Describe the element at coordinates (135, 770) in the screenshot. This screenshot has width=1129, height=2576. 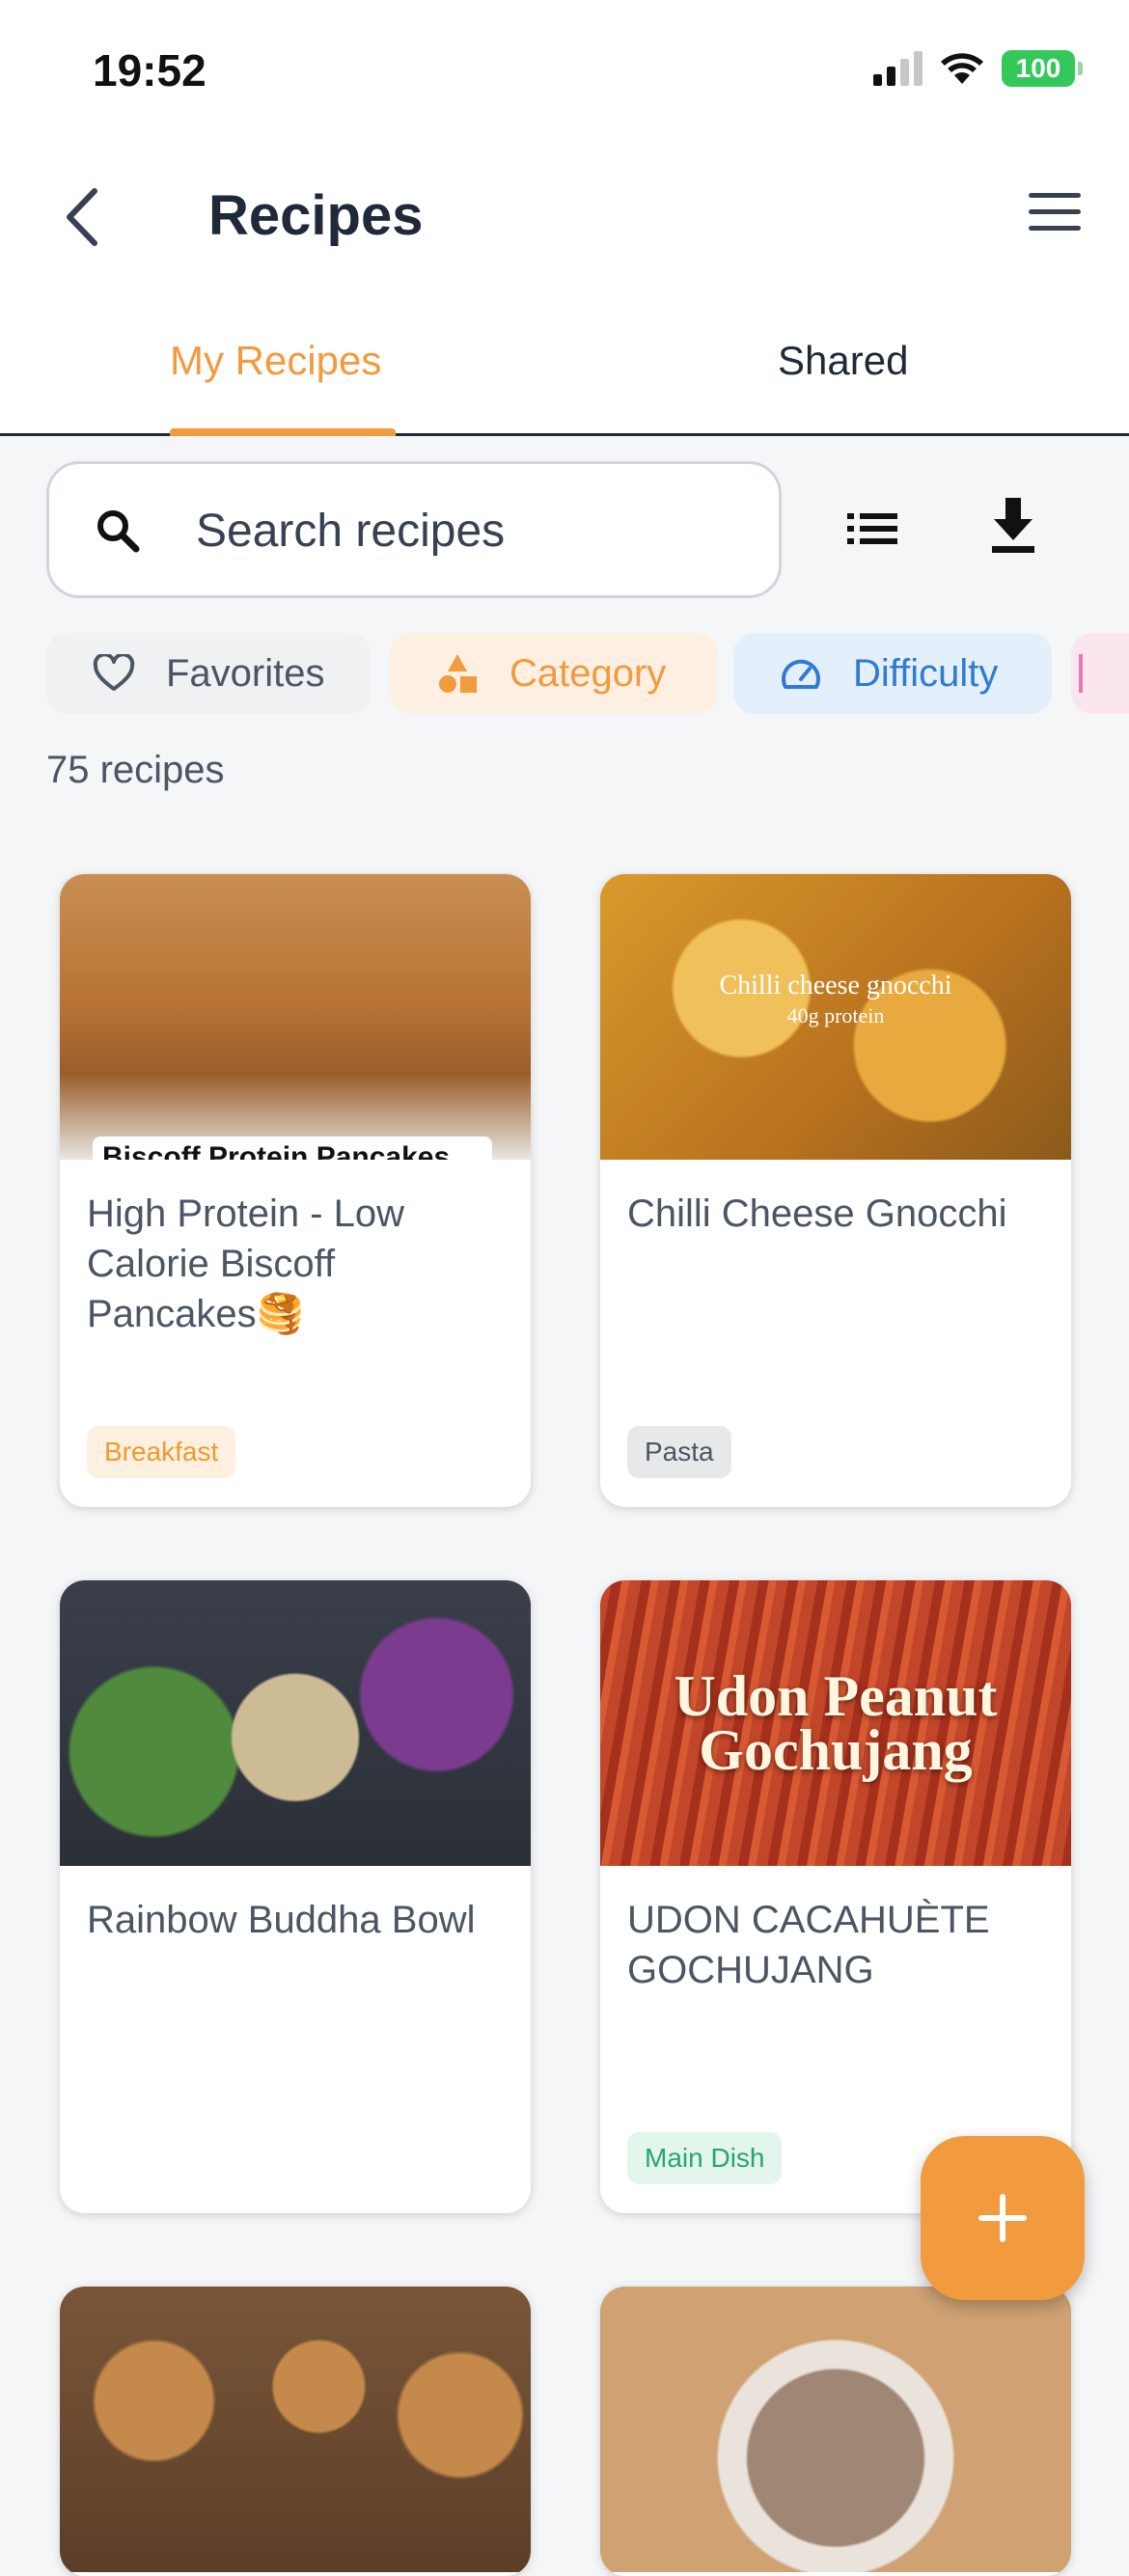
I see `recipe-count: 75 recipes` at that location.